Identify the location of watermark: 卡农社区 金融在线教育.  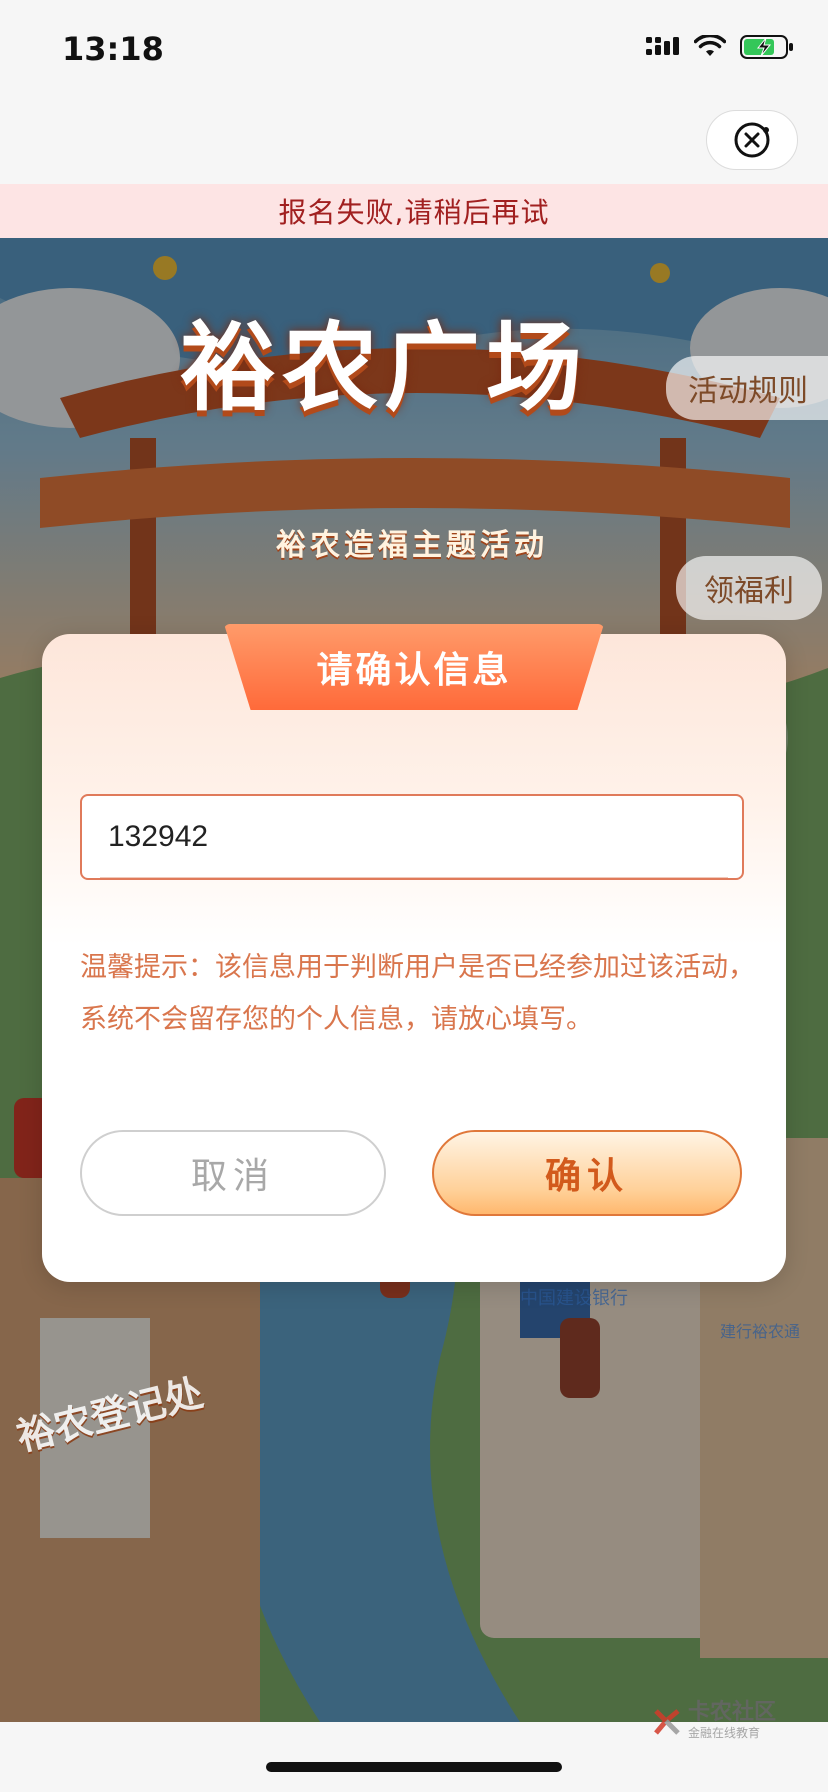
(714, 1721).